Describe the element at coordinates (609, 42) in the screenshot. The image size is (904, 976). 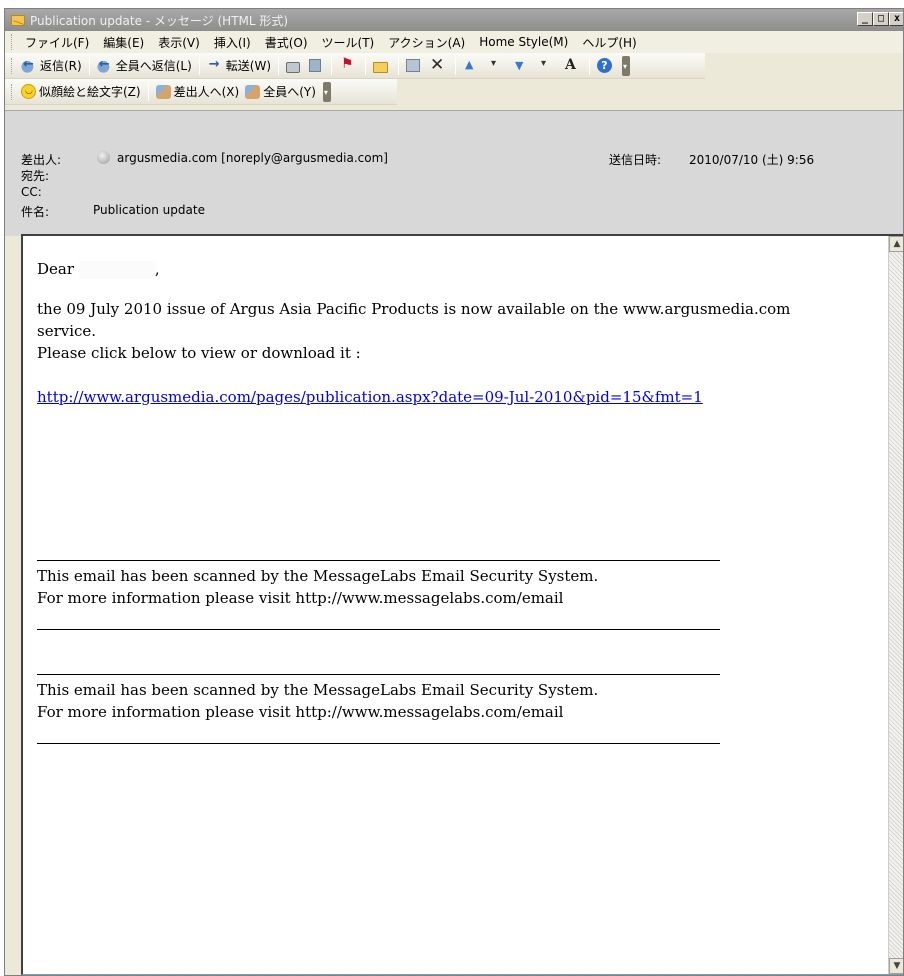
I see `menu-help: ヘルプ(H)` at that location.